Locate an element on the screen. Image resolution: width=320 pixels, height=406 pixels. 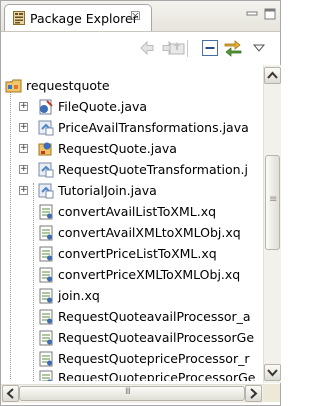
tab-title: Package Explorer is located at coordinates (84, 18).